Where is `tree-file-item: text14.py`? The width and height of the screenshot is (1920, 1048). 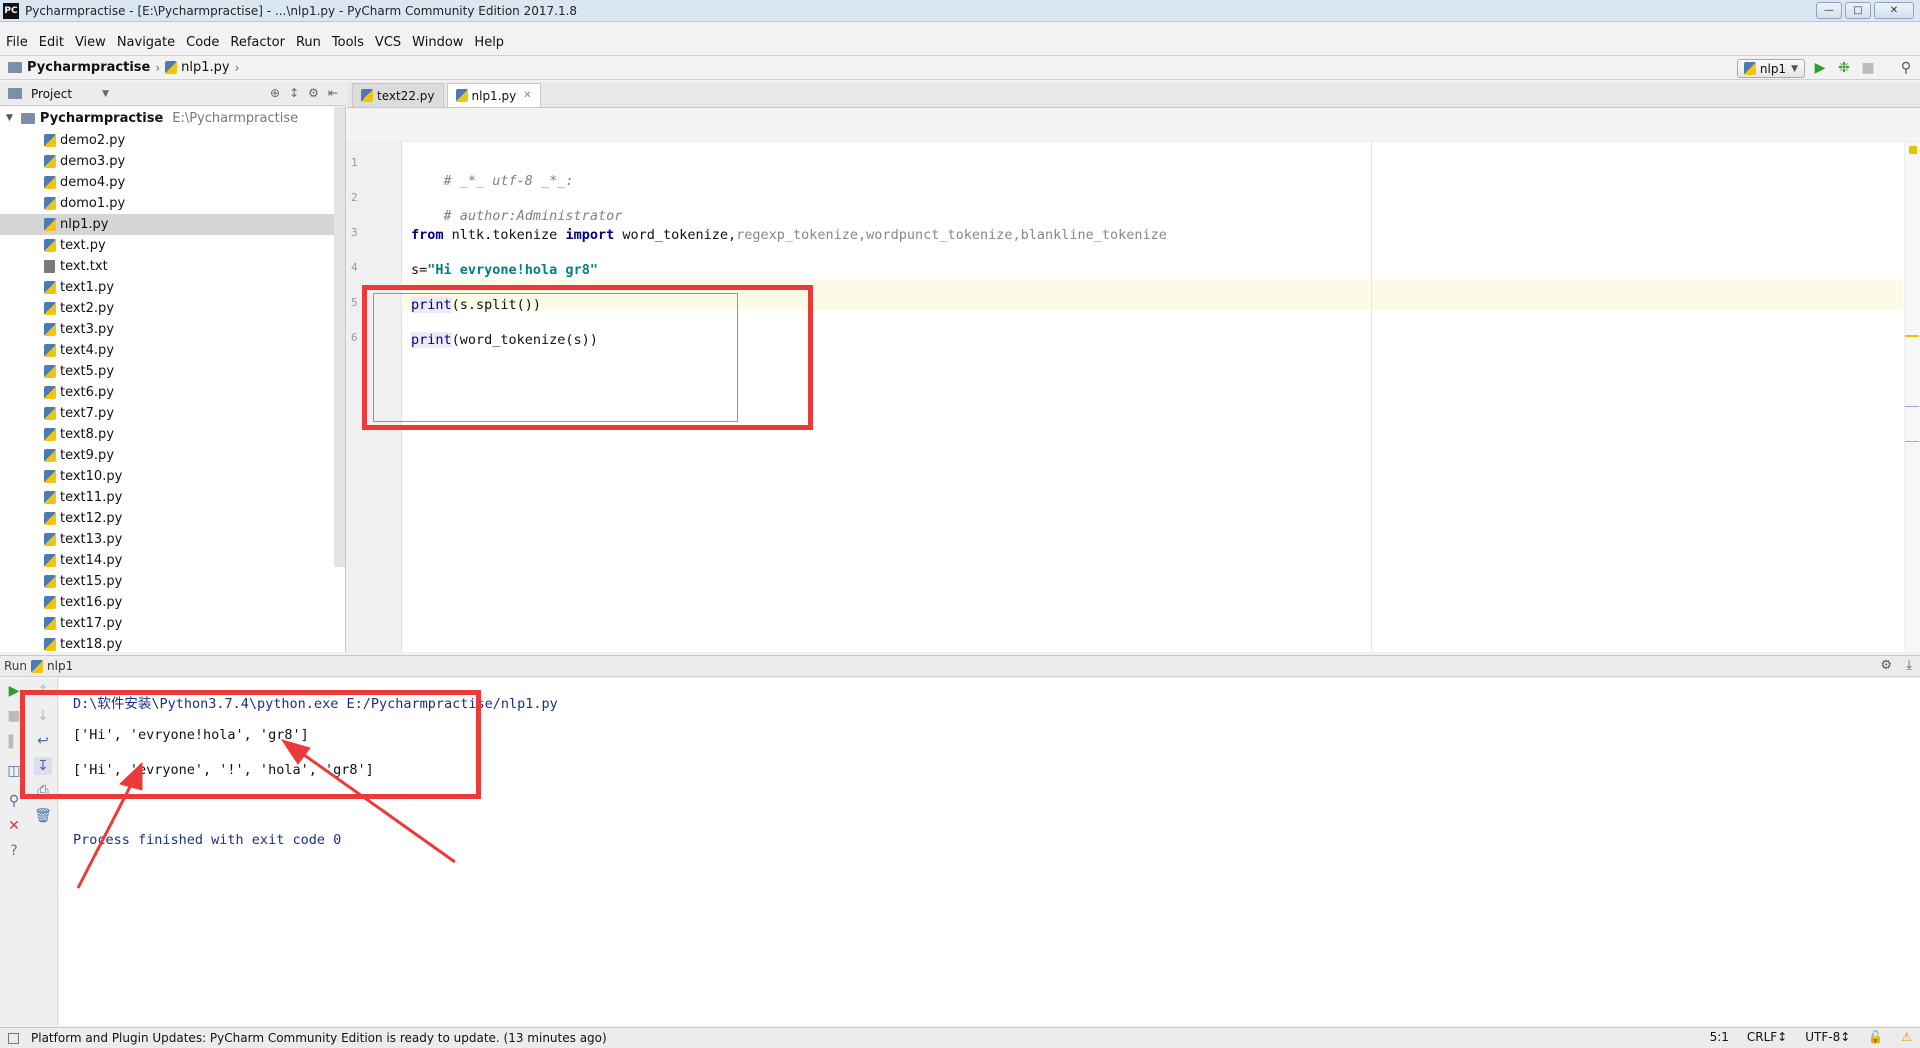 tree-file-item: text14.py is located at coordinates (194, 560).